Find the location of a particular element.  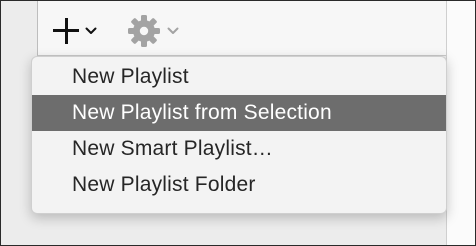

menu-item-new-playlist-folder: New Playlist Folder is located at coordinates (239, 185).